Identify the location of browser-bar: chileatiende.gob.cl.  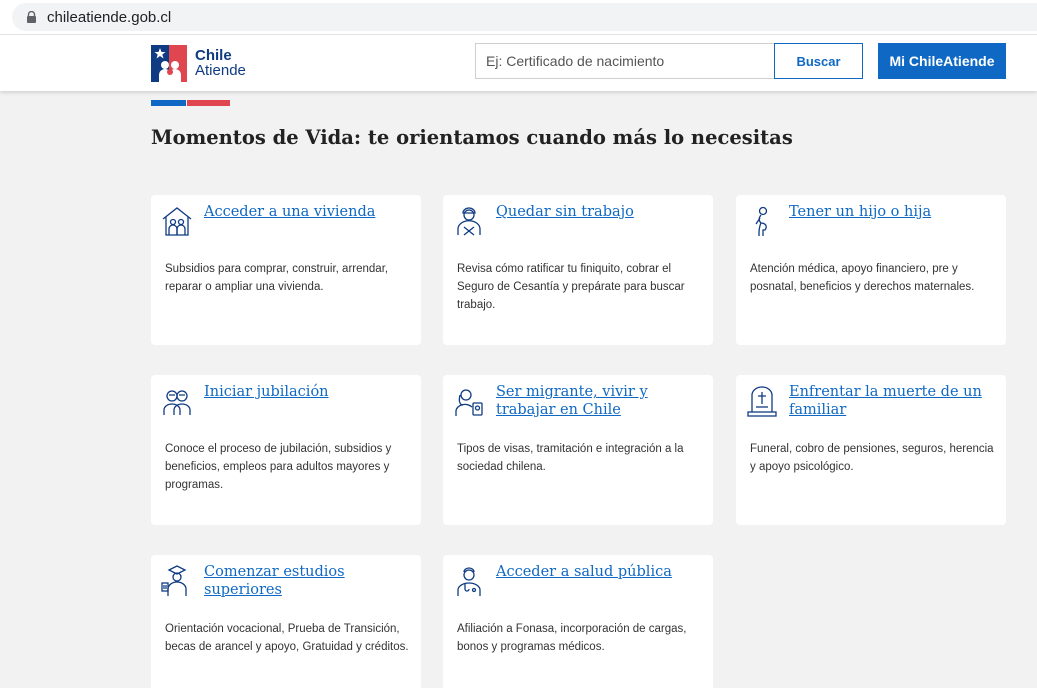
(518, 17).